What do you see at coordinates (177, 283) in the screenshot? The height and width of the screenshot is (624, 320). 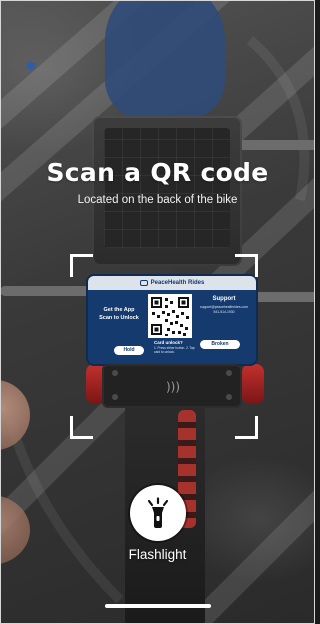 I see `brand-name: PeaceHealth Rides` at bounding box center [177, 283].